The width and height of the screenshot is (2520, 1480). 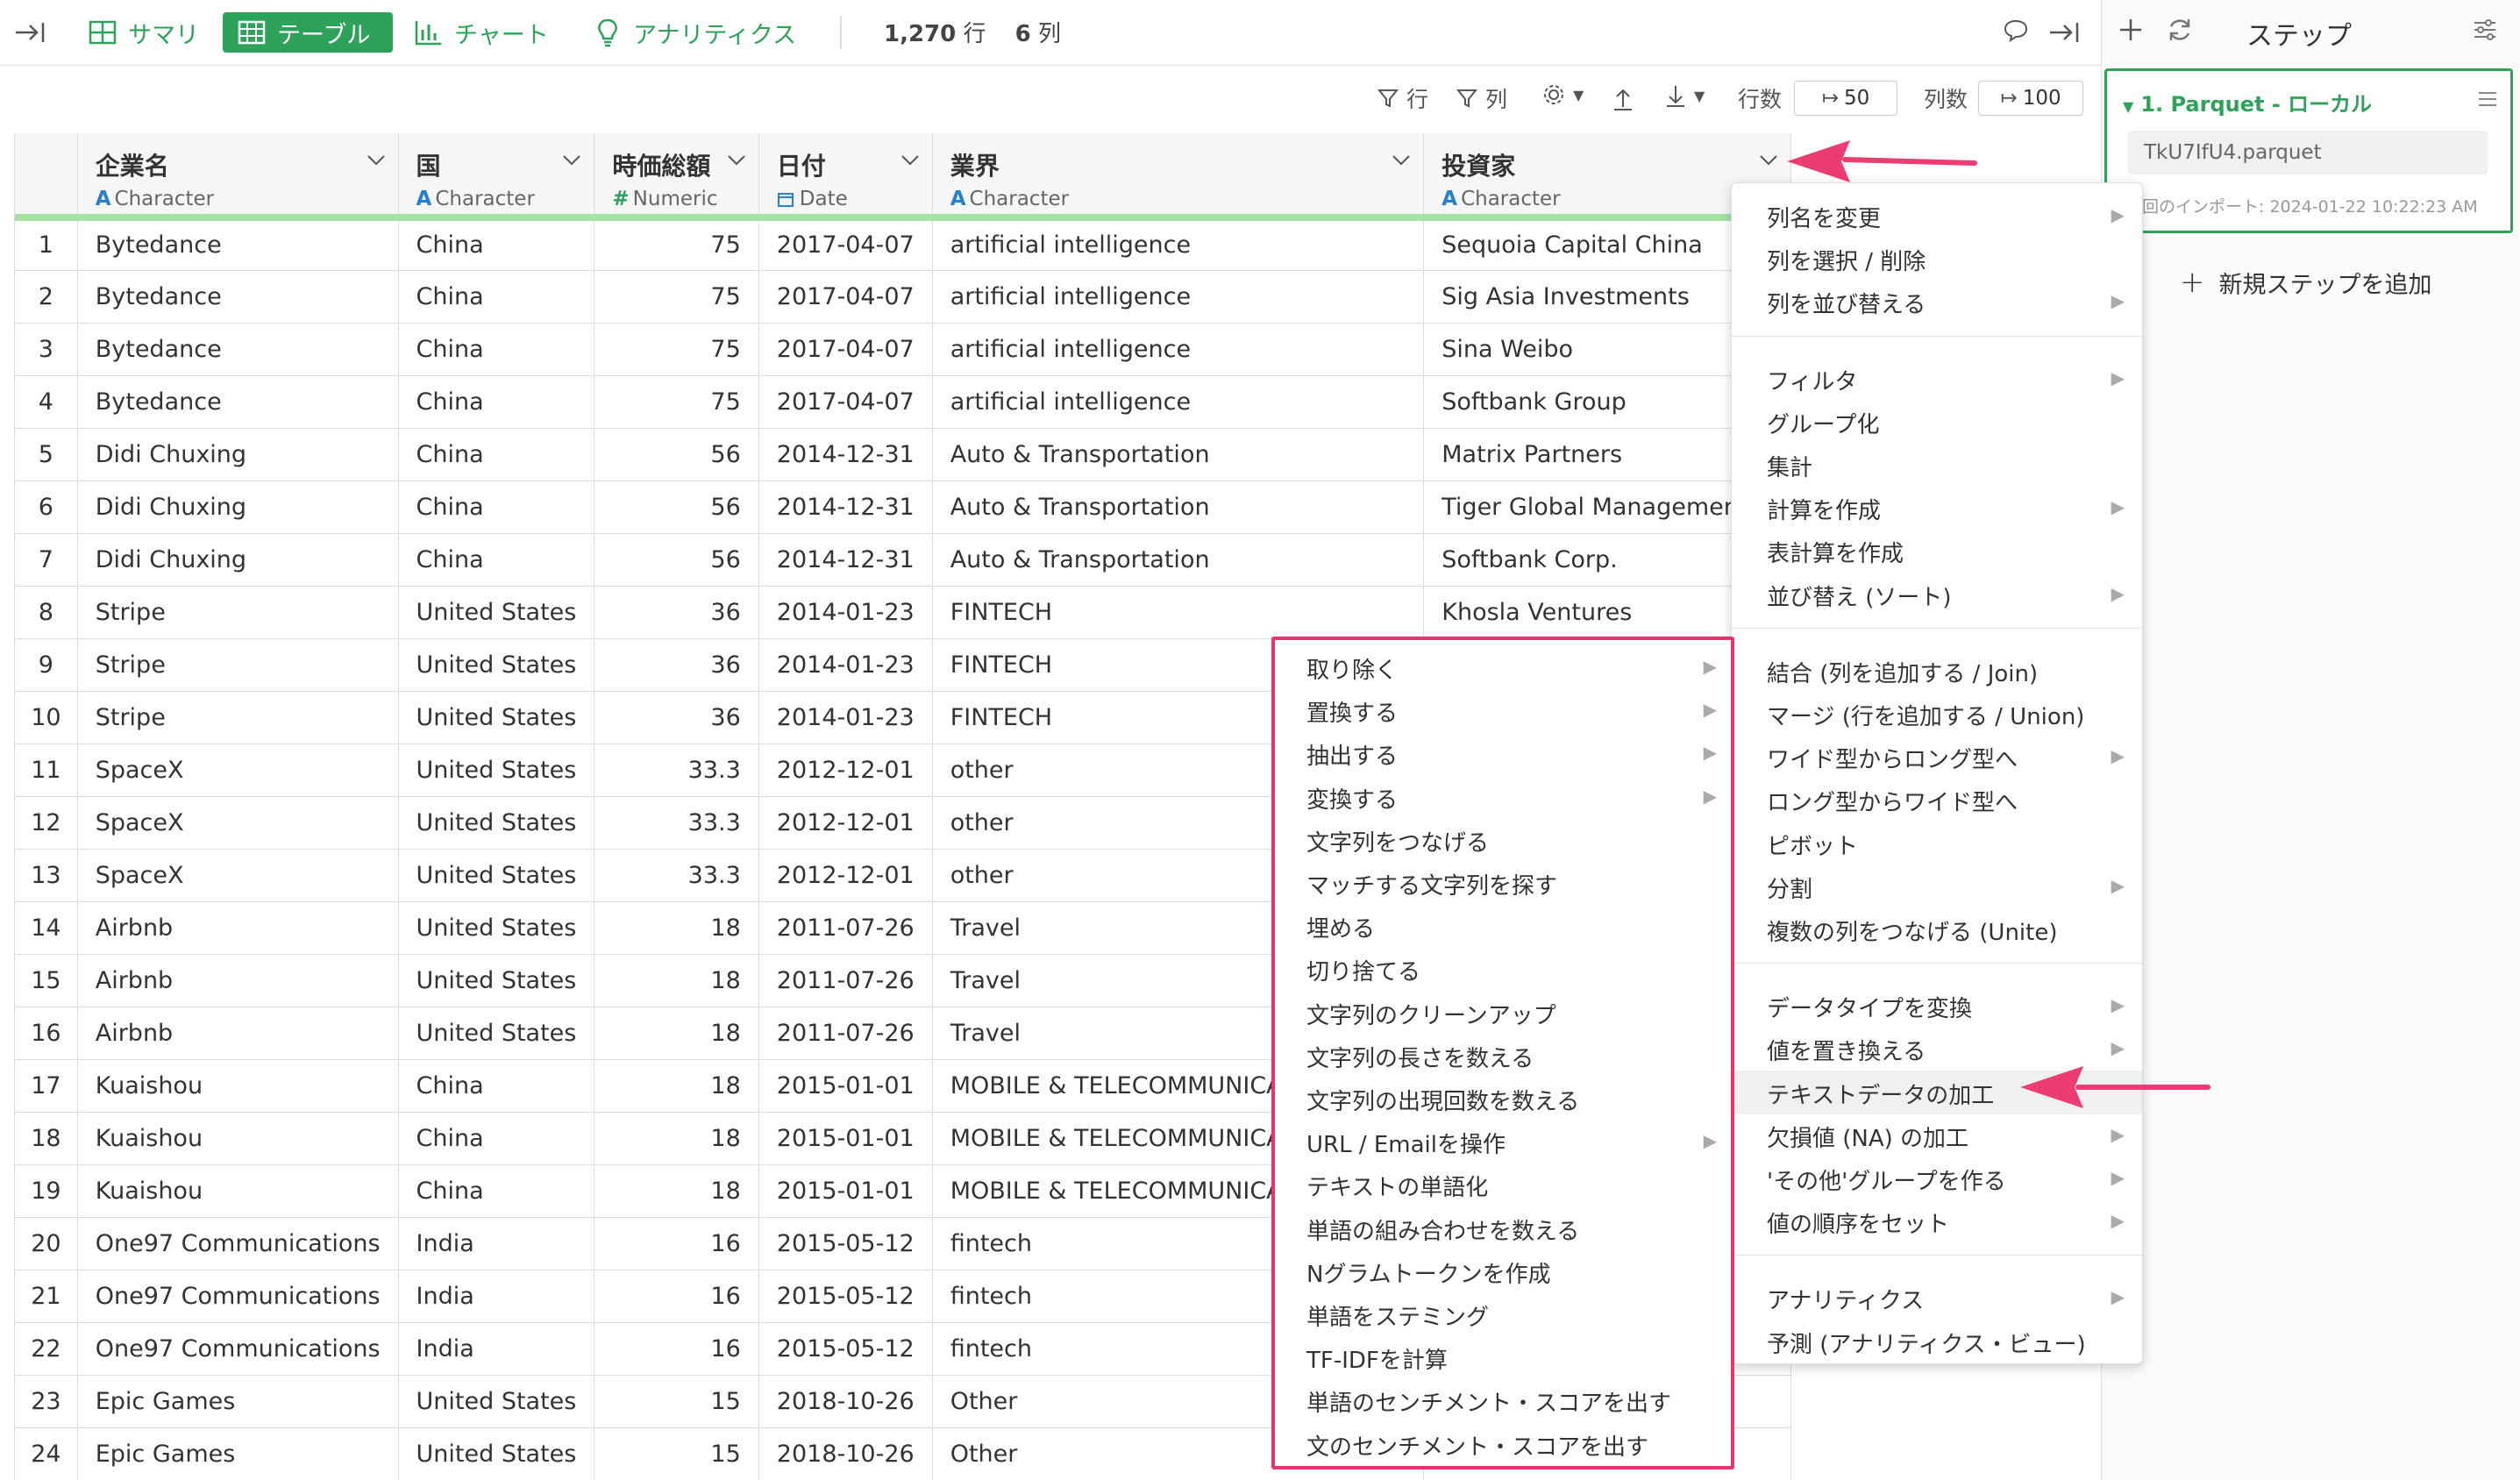 I want to click on text-submenu-item: 文字列の長さを数える, so click(x=1420, y=1057).